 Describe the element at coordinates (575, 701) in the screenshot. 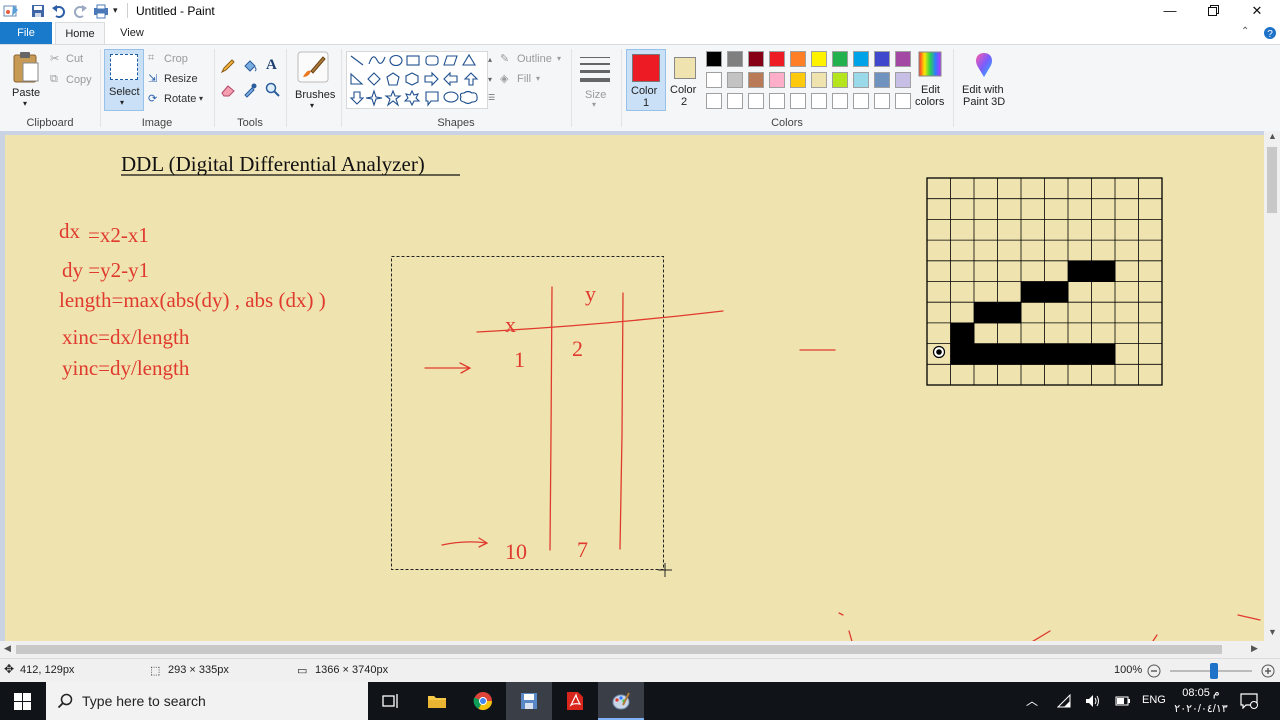

I see `taskbar-pdf-reader` at that location.